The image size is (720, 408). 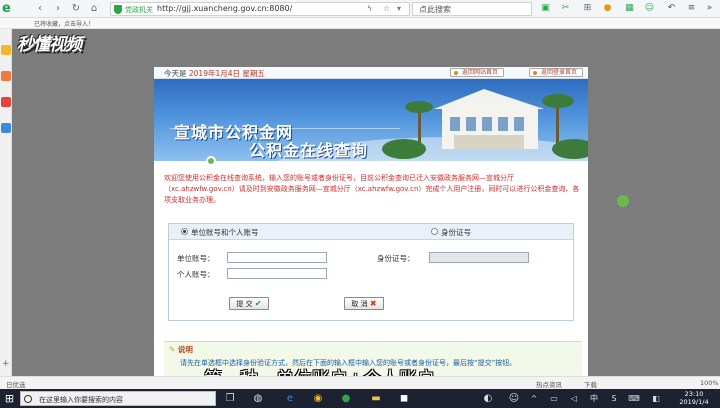 I want to click on radio-id-number-label: 身份证号, so click(x=456, y=232).